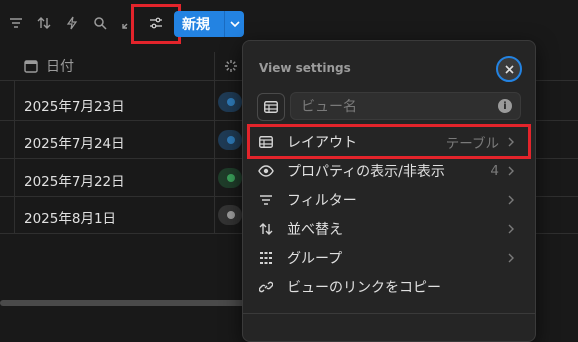  Describe the element at coordinates (322, 200) in the screenshot. I see `menu-item-label: フィルター` at that location.